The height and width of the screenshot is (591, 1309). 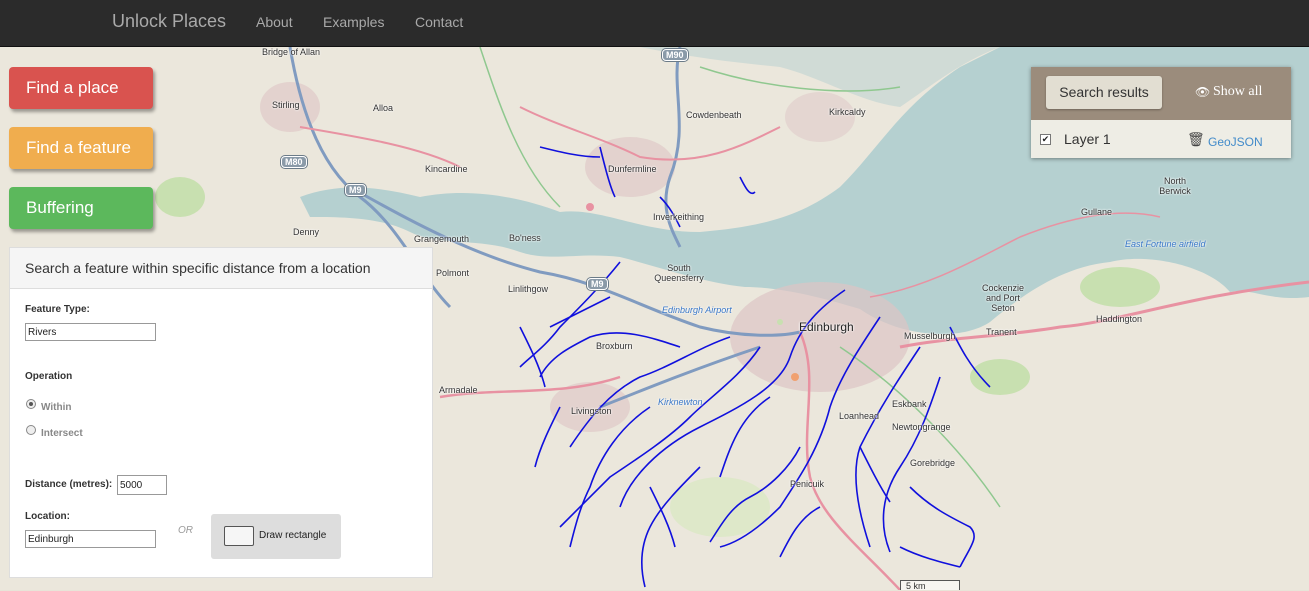 What do you see at coordinates (930, 336) in the screenshot?
I see `map-label-musselburgh: Musselburgh` at bounding box center [930, 336].